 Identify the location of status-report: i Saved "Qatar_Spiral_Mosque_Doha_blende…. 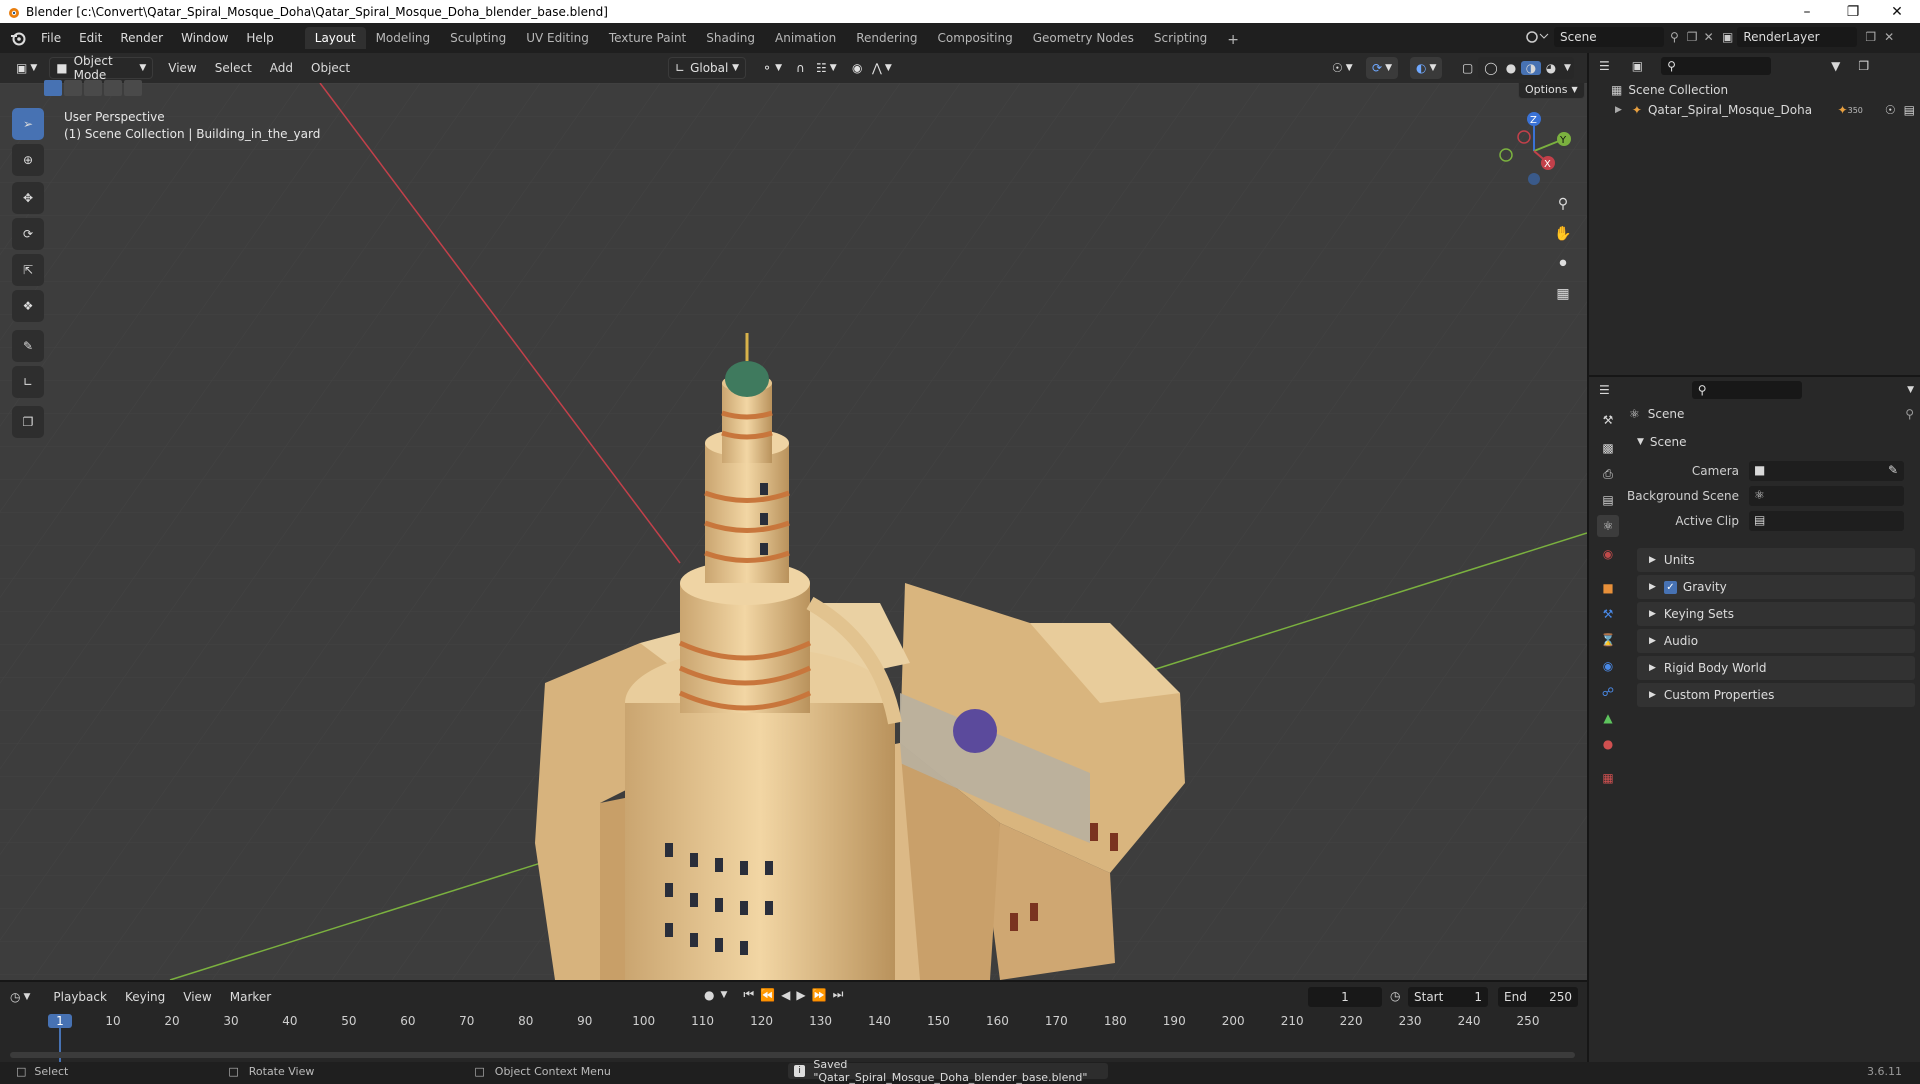
(948, 1071).